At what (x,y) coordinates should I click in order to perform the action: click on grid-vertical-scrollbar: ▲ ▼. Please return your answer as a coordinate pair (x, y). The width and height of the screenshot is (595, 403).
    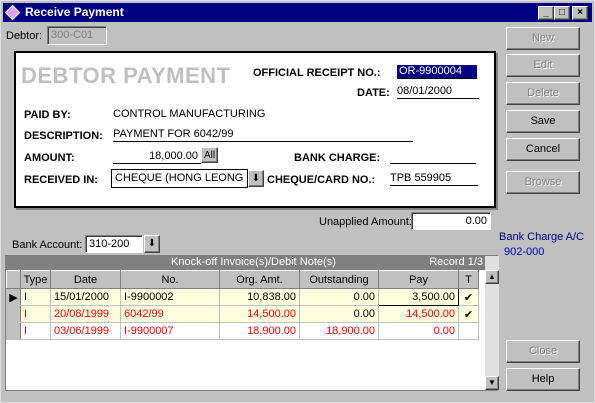
    Looking at the image, I should click on (492, 323).